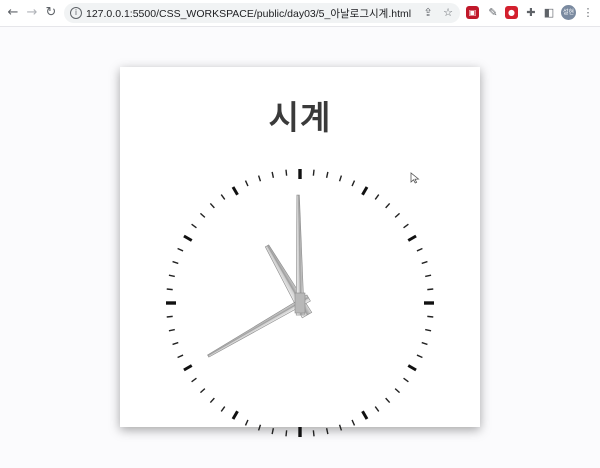 The height and width of the screenshot is (468, 600). What do you see at coordinates (531, 13) in the screenshot?
I see `extensions-puzzle-icon: ✚` at bounding box center [531, 13].